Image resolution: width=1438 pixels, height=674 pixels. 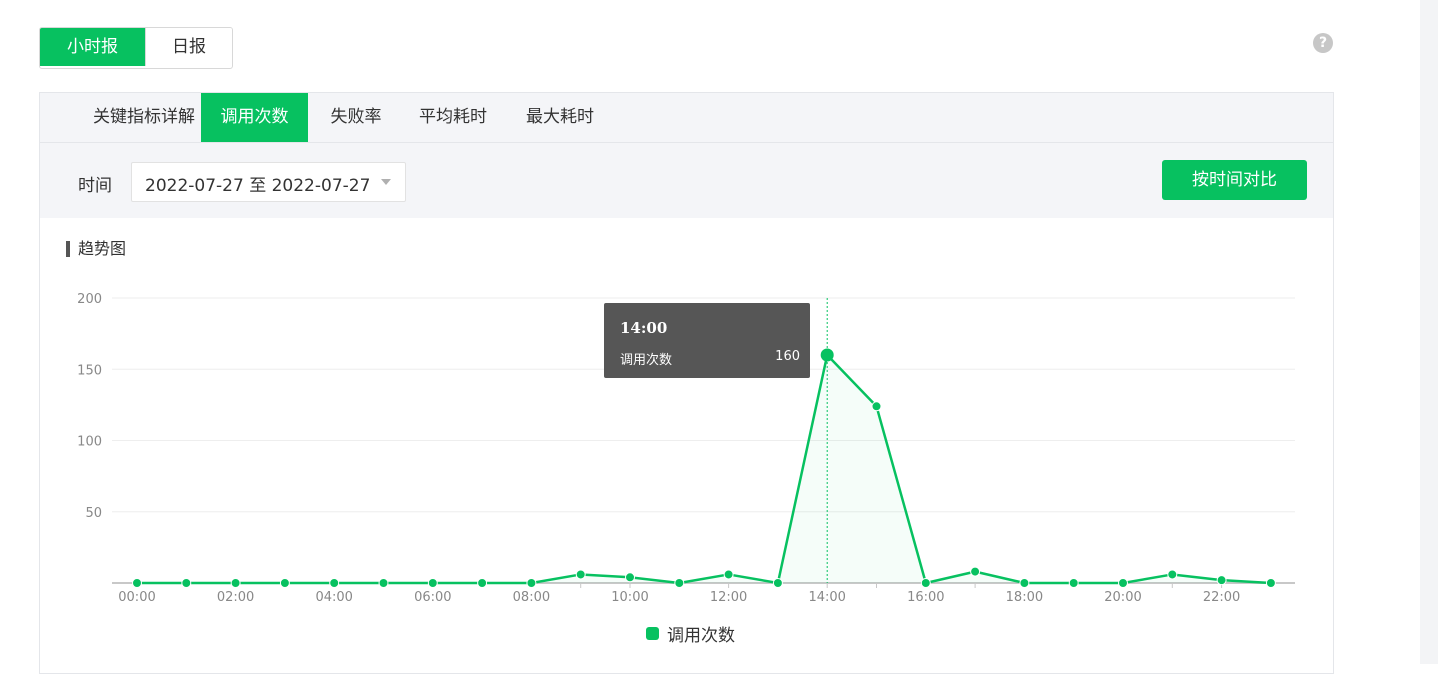 I want to click on x-tick-label: 00:00, so click(x=136, y=597).